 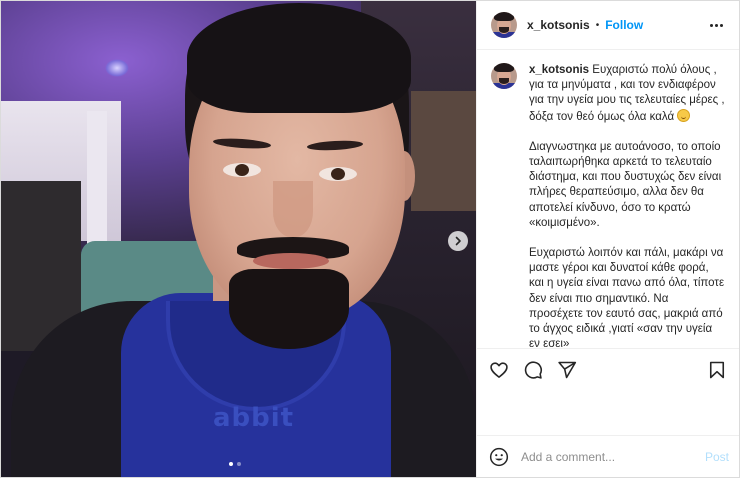 I want to click on heart-icon, so click(x=499, y=369).